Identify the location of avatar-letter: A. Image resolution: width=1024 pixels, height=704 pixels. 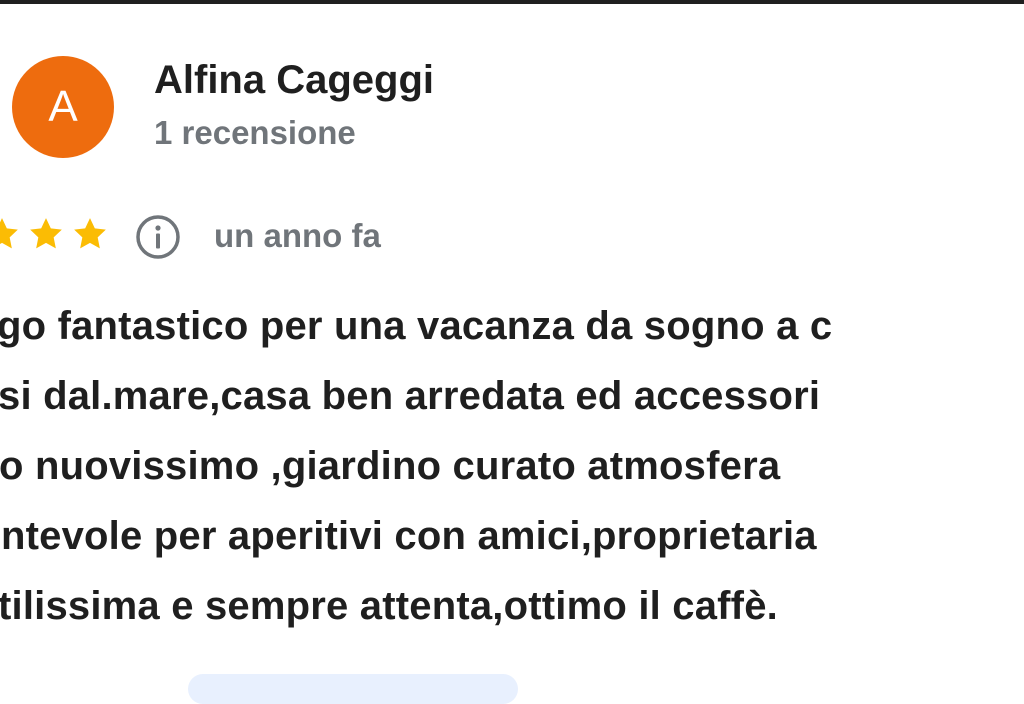
(63, 106).